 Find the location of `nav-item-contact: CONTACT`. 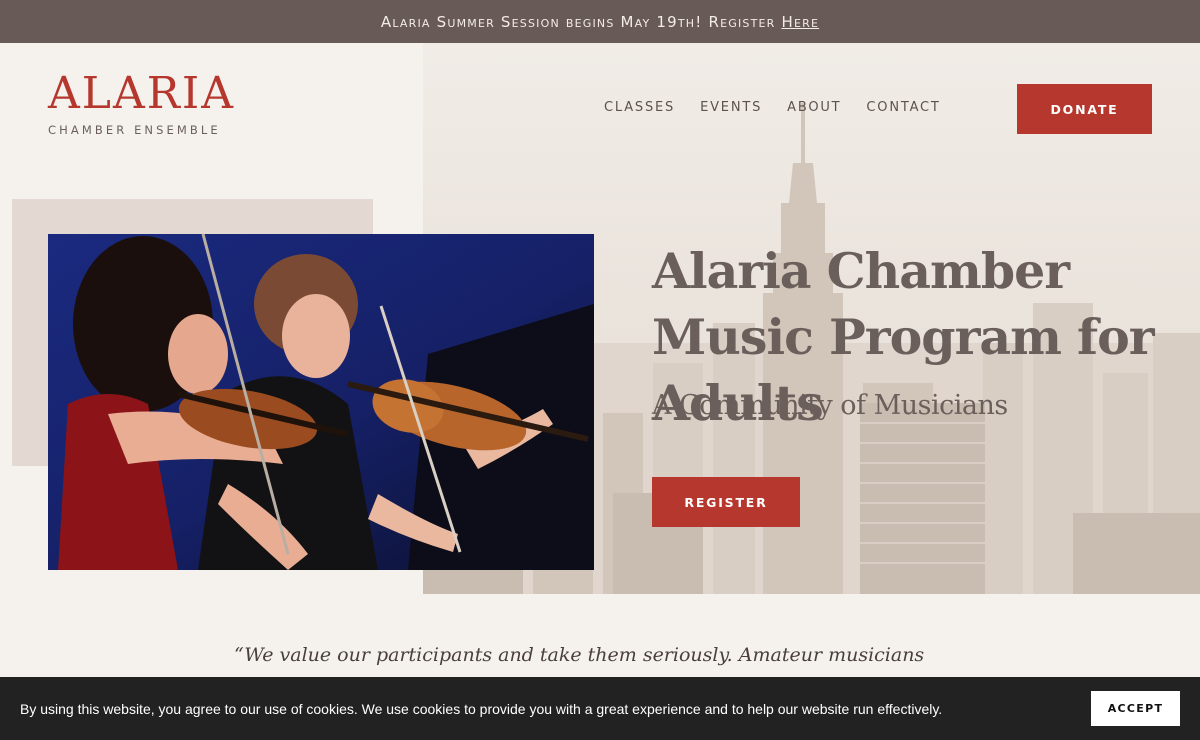

nav-item-contact: CONTACT is located at coordinates (903, 107).